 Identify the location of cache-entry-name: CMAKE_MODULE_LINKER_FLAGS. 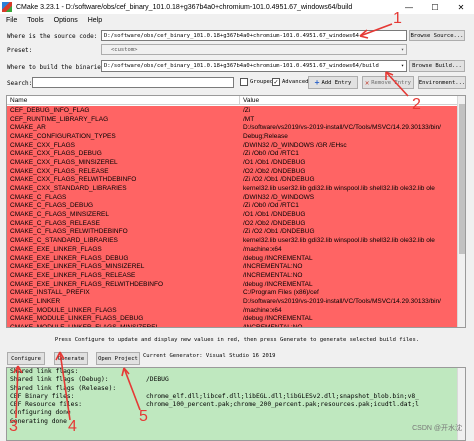
(123, 310).